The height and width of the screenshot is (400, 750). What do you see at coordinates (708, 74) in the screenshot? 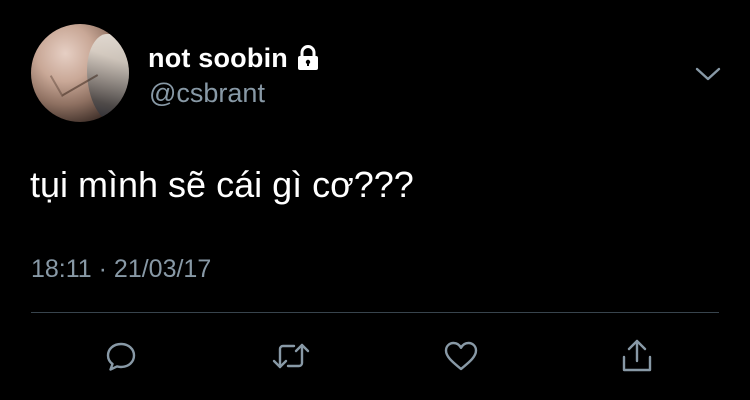
I see `chevron-down-icon` at bounding box center [708, 74].